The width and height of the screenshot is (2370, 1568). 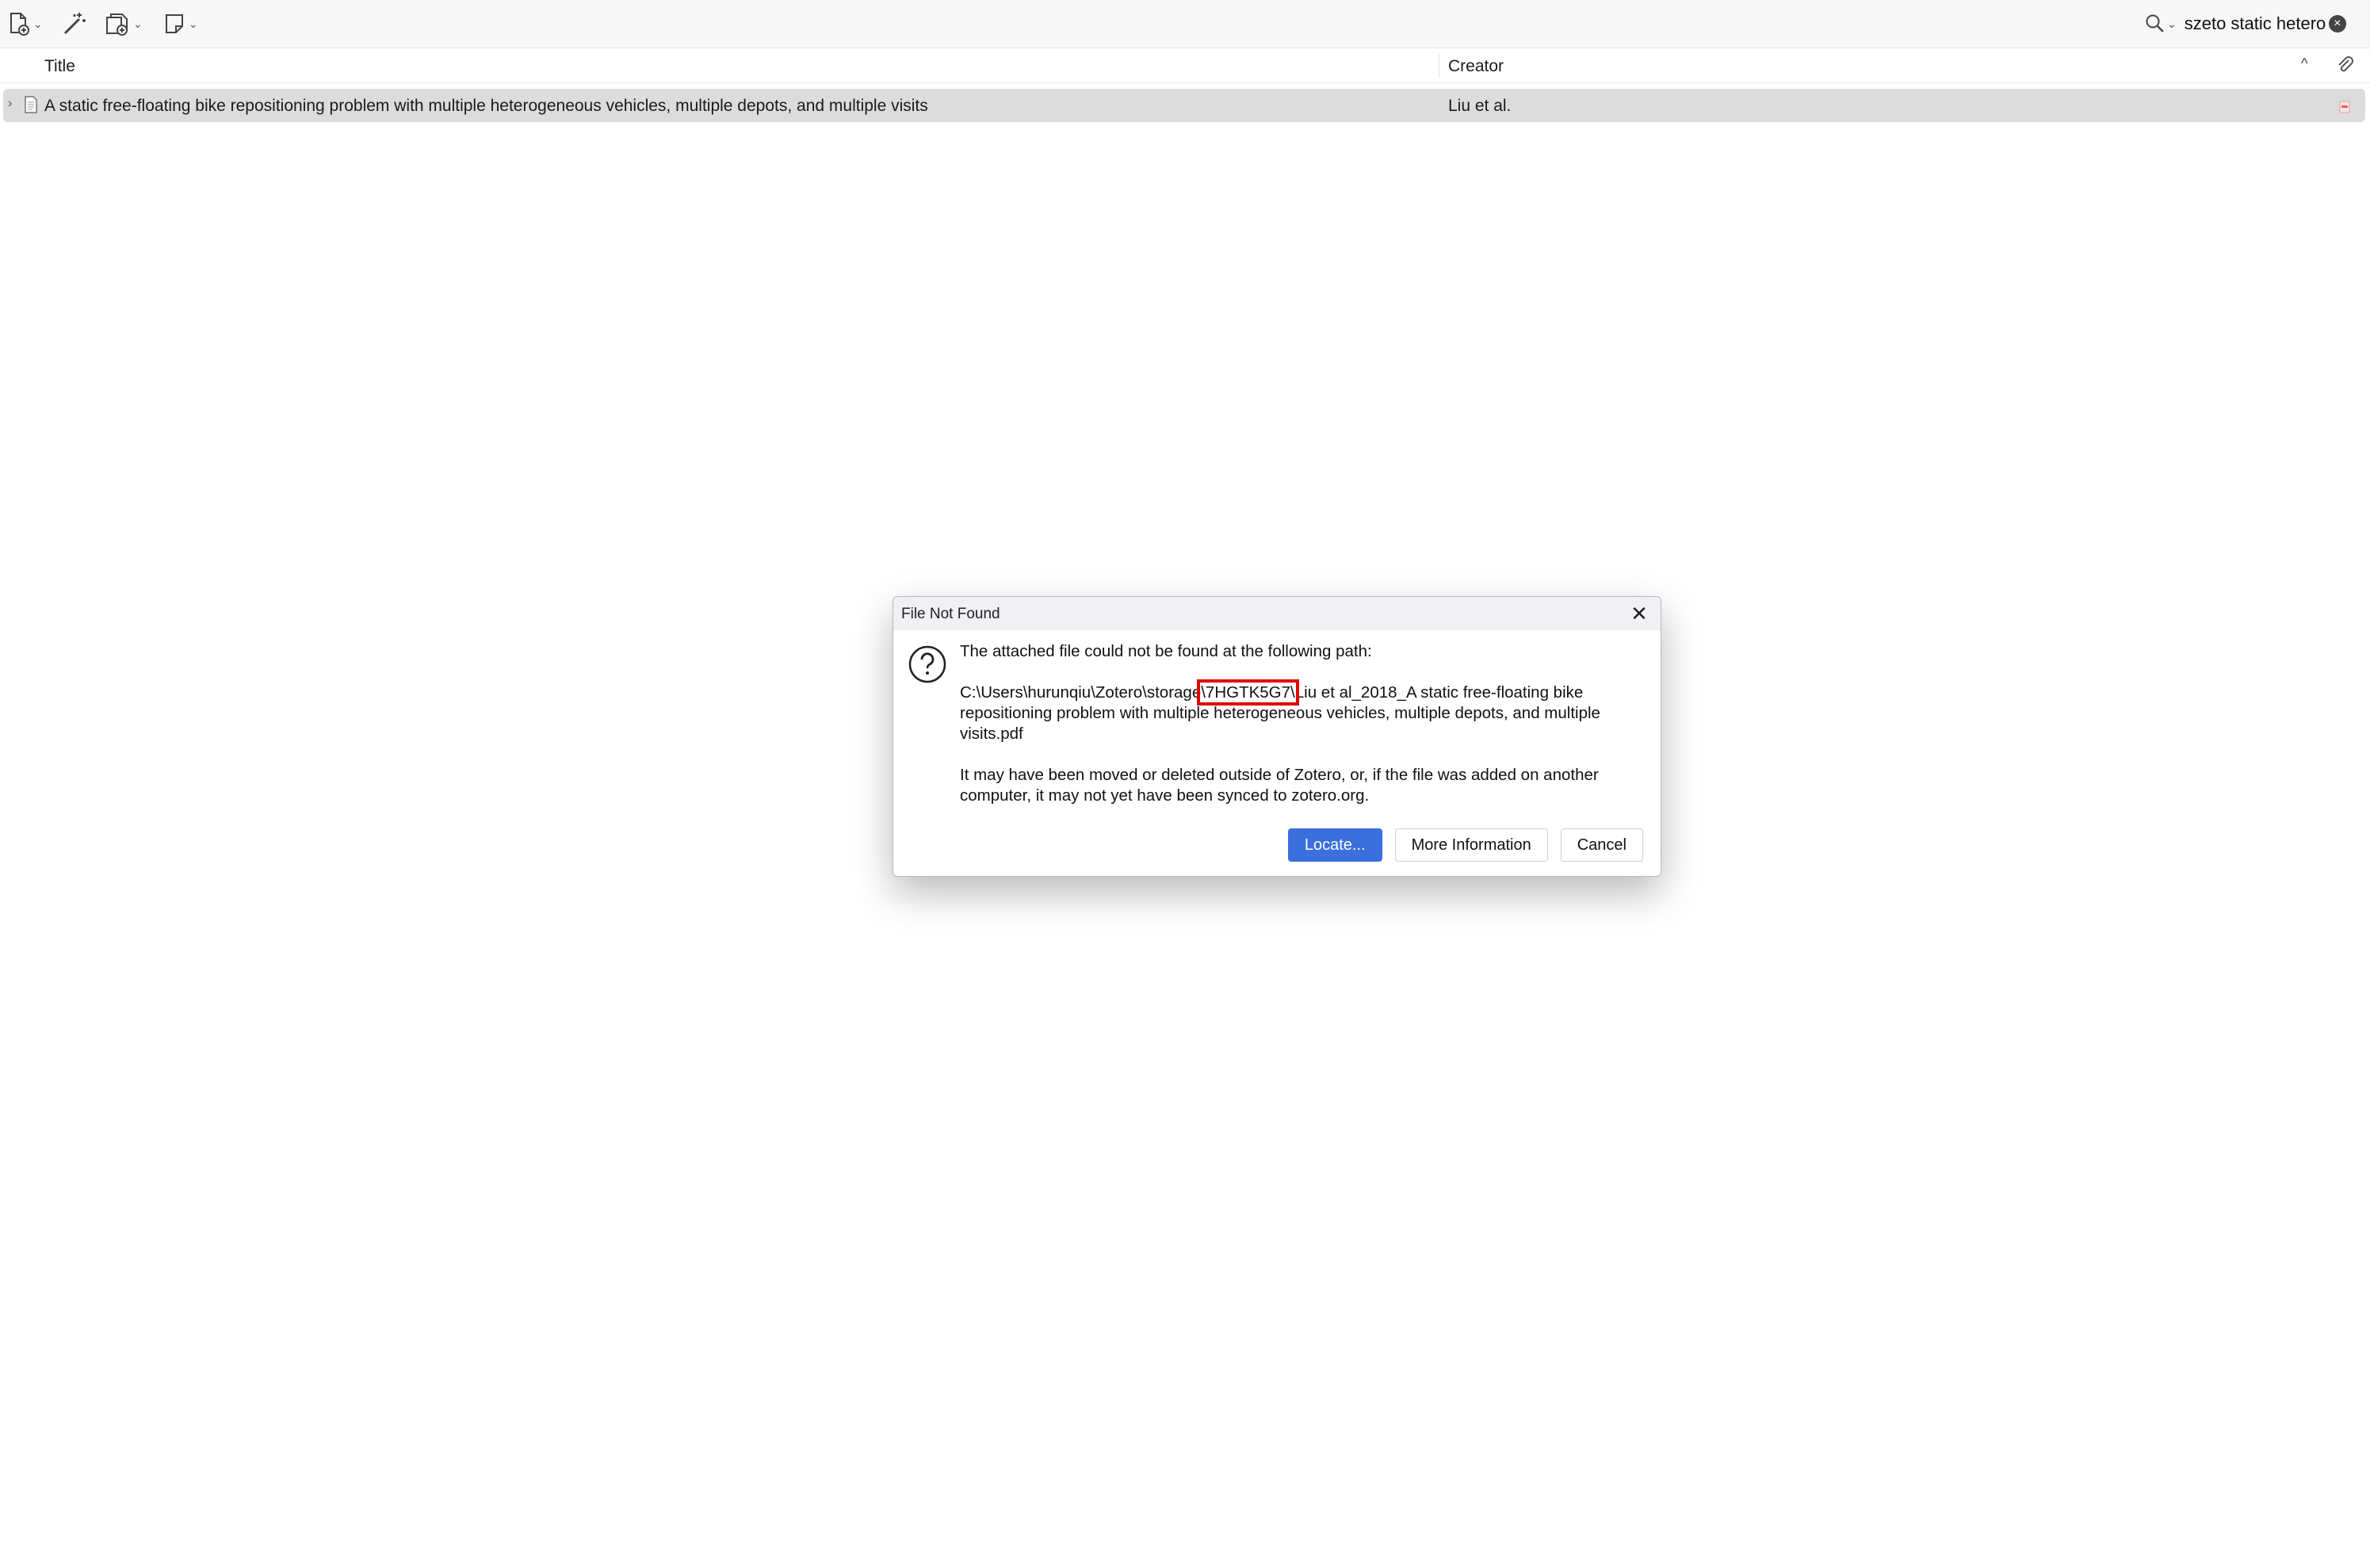 I want to click on add-attachment-icon, so click(x=117, y=24).